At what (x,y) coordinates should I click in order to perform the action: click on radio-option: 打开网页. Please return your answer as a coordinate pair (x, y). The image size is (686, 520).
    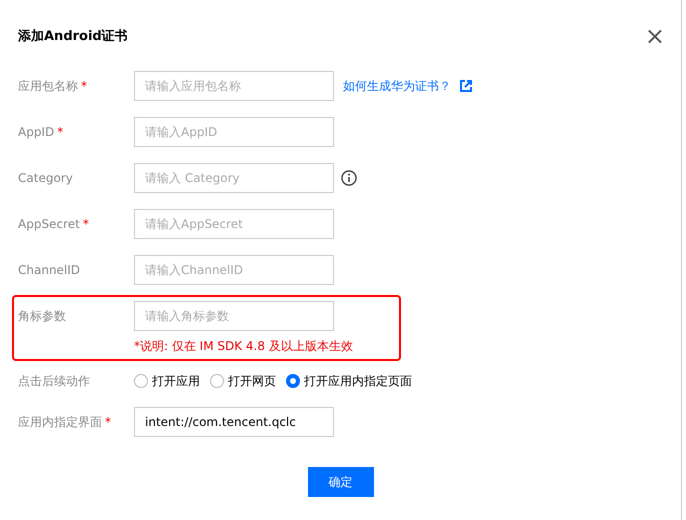
    Looking at the image, I should click on (243, 381).